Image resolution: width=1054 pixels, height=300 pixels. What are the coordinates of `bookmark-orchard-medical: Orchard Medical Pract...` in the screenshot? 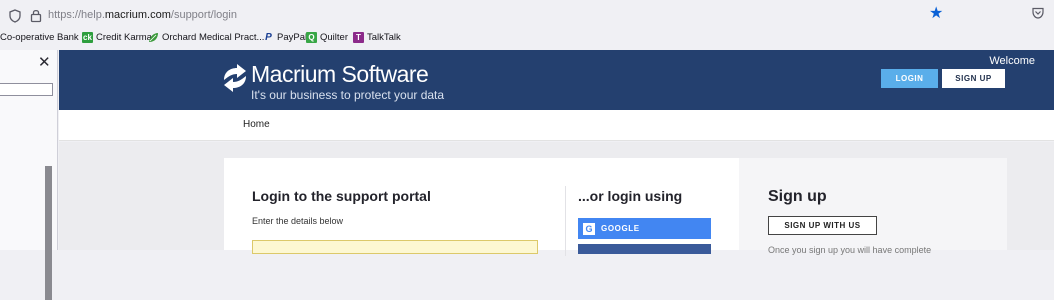 It's located at (206, 37).